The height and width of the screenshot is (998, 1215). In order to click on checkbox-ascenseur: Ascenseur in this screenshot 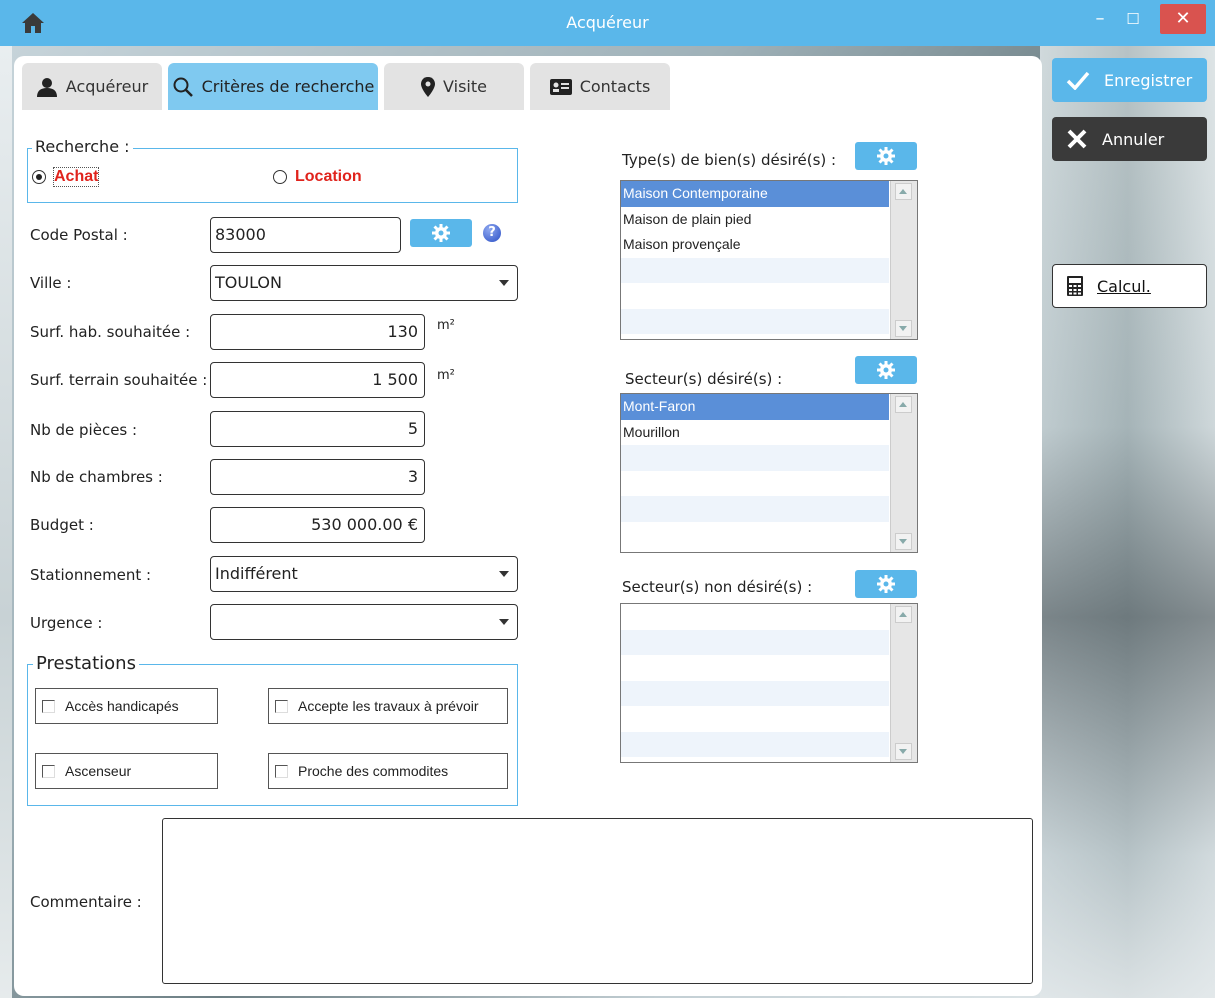, I will do `click(126, 771)`.